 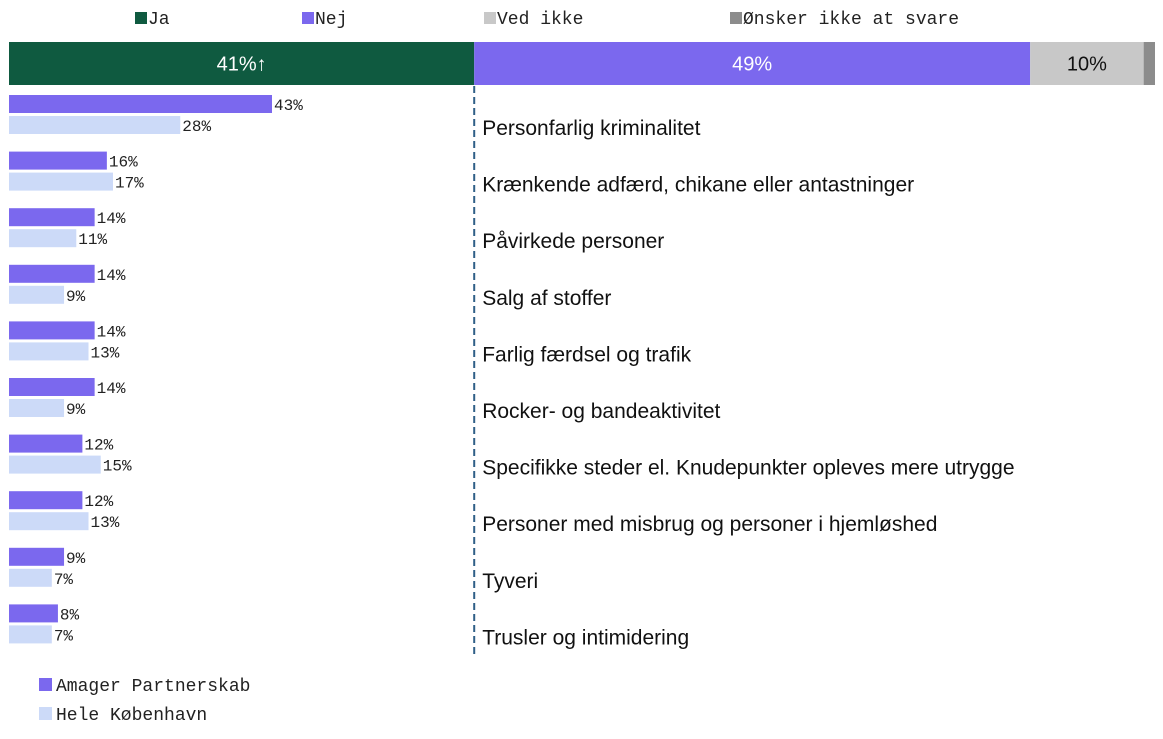 I want to click on legend-label-hele_kbh: Hele København, so click(x=131, y=716).